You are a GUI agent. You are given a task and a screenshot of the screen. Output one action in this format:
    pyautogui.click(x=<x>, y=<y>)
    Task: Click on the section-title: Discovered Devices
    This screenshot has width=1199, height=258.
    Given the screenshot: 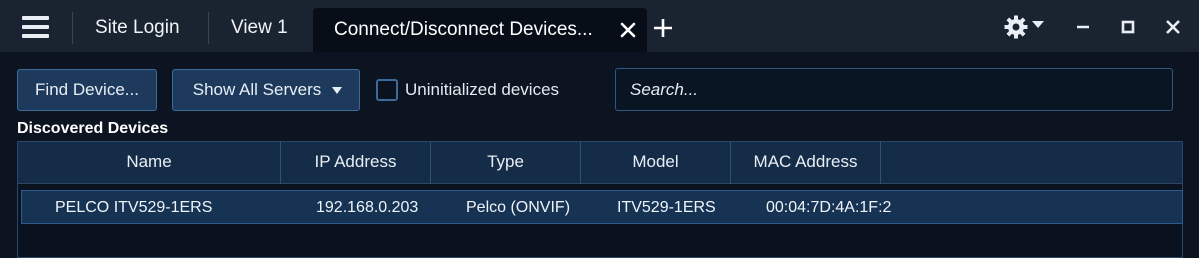 What is the action you would take?
    pyautogui.click(x=93, y=128)
    